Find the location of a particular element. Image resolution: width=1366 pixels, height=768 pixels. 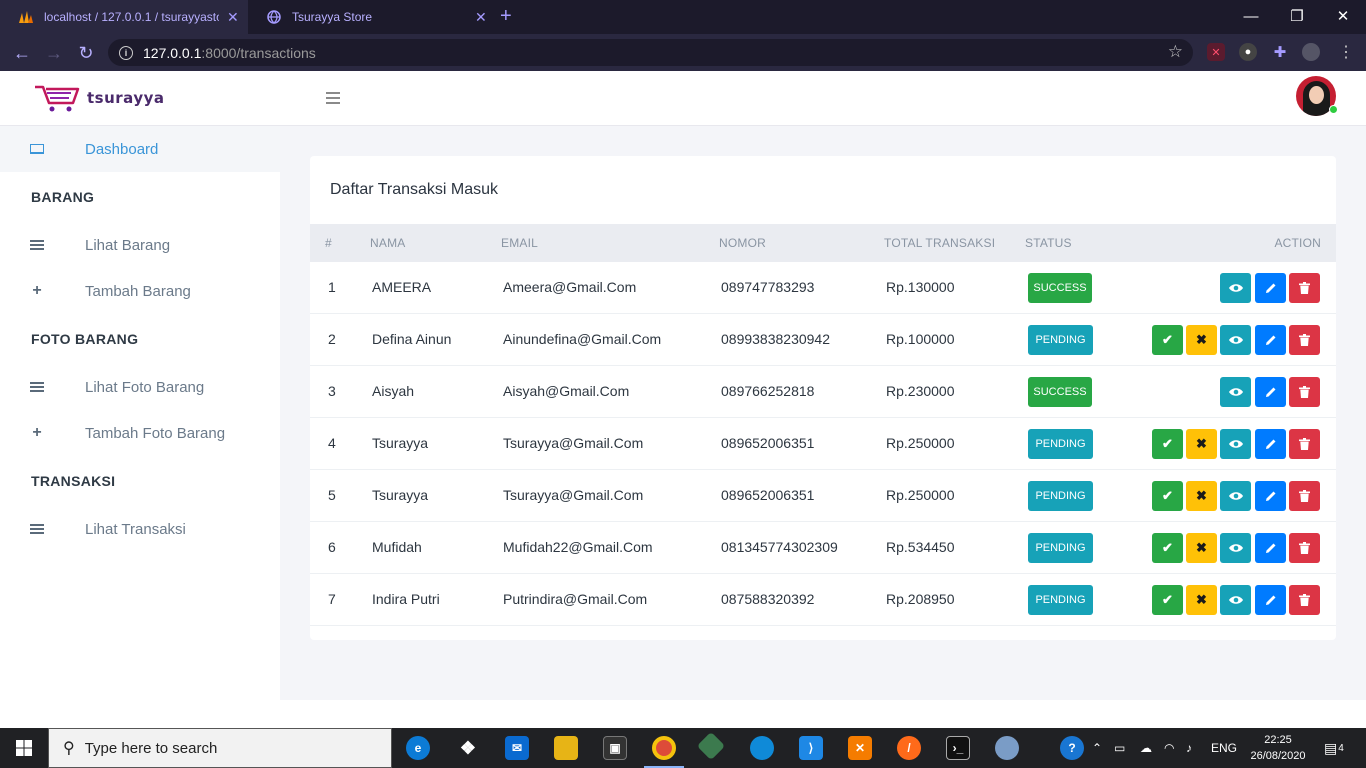

language-indicator: ENG is located at coordinates (1224, 748).